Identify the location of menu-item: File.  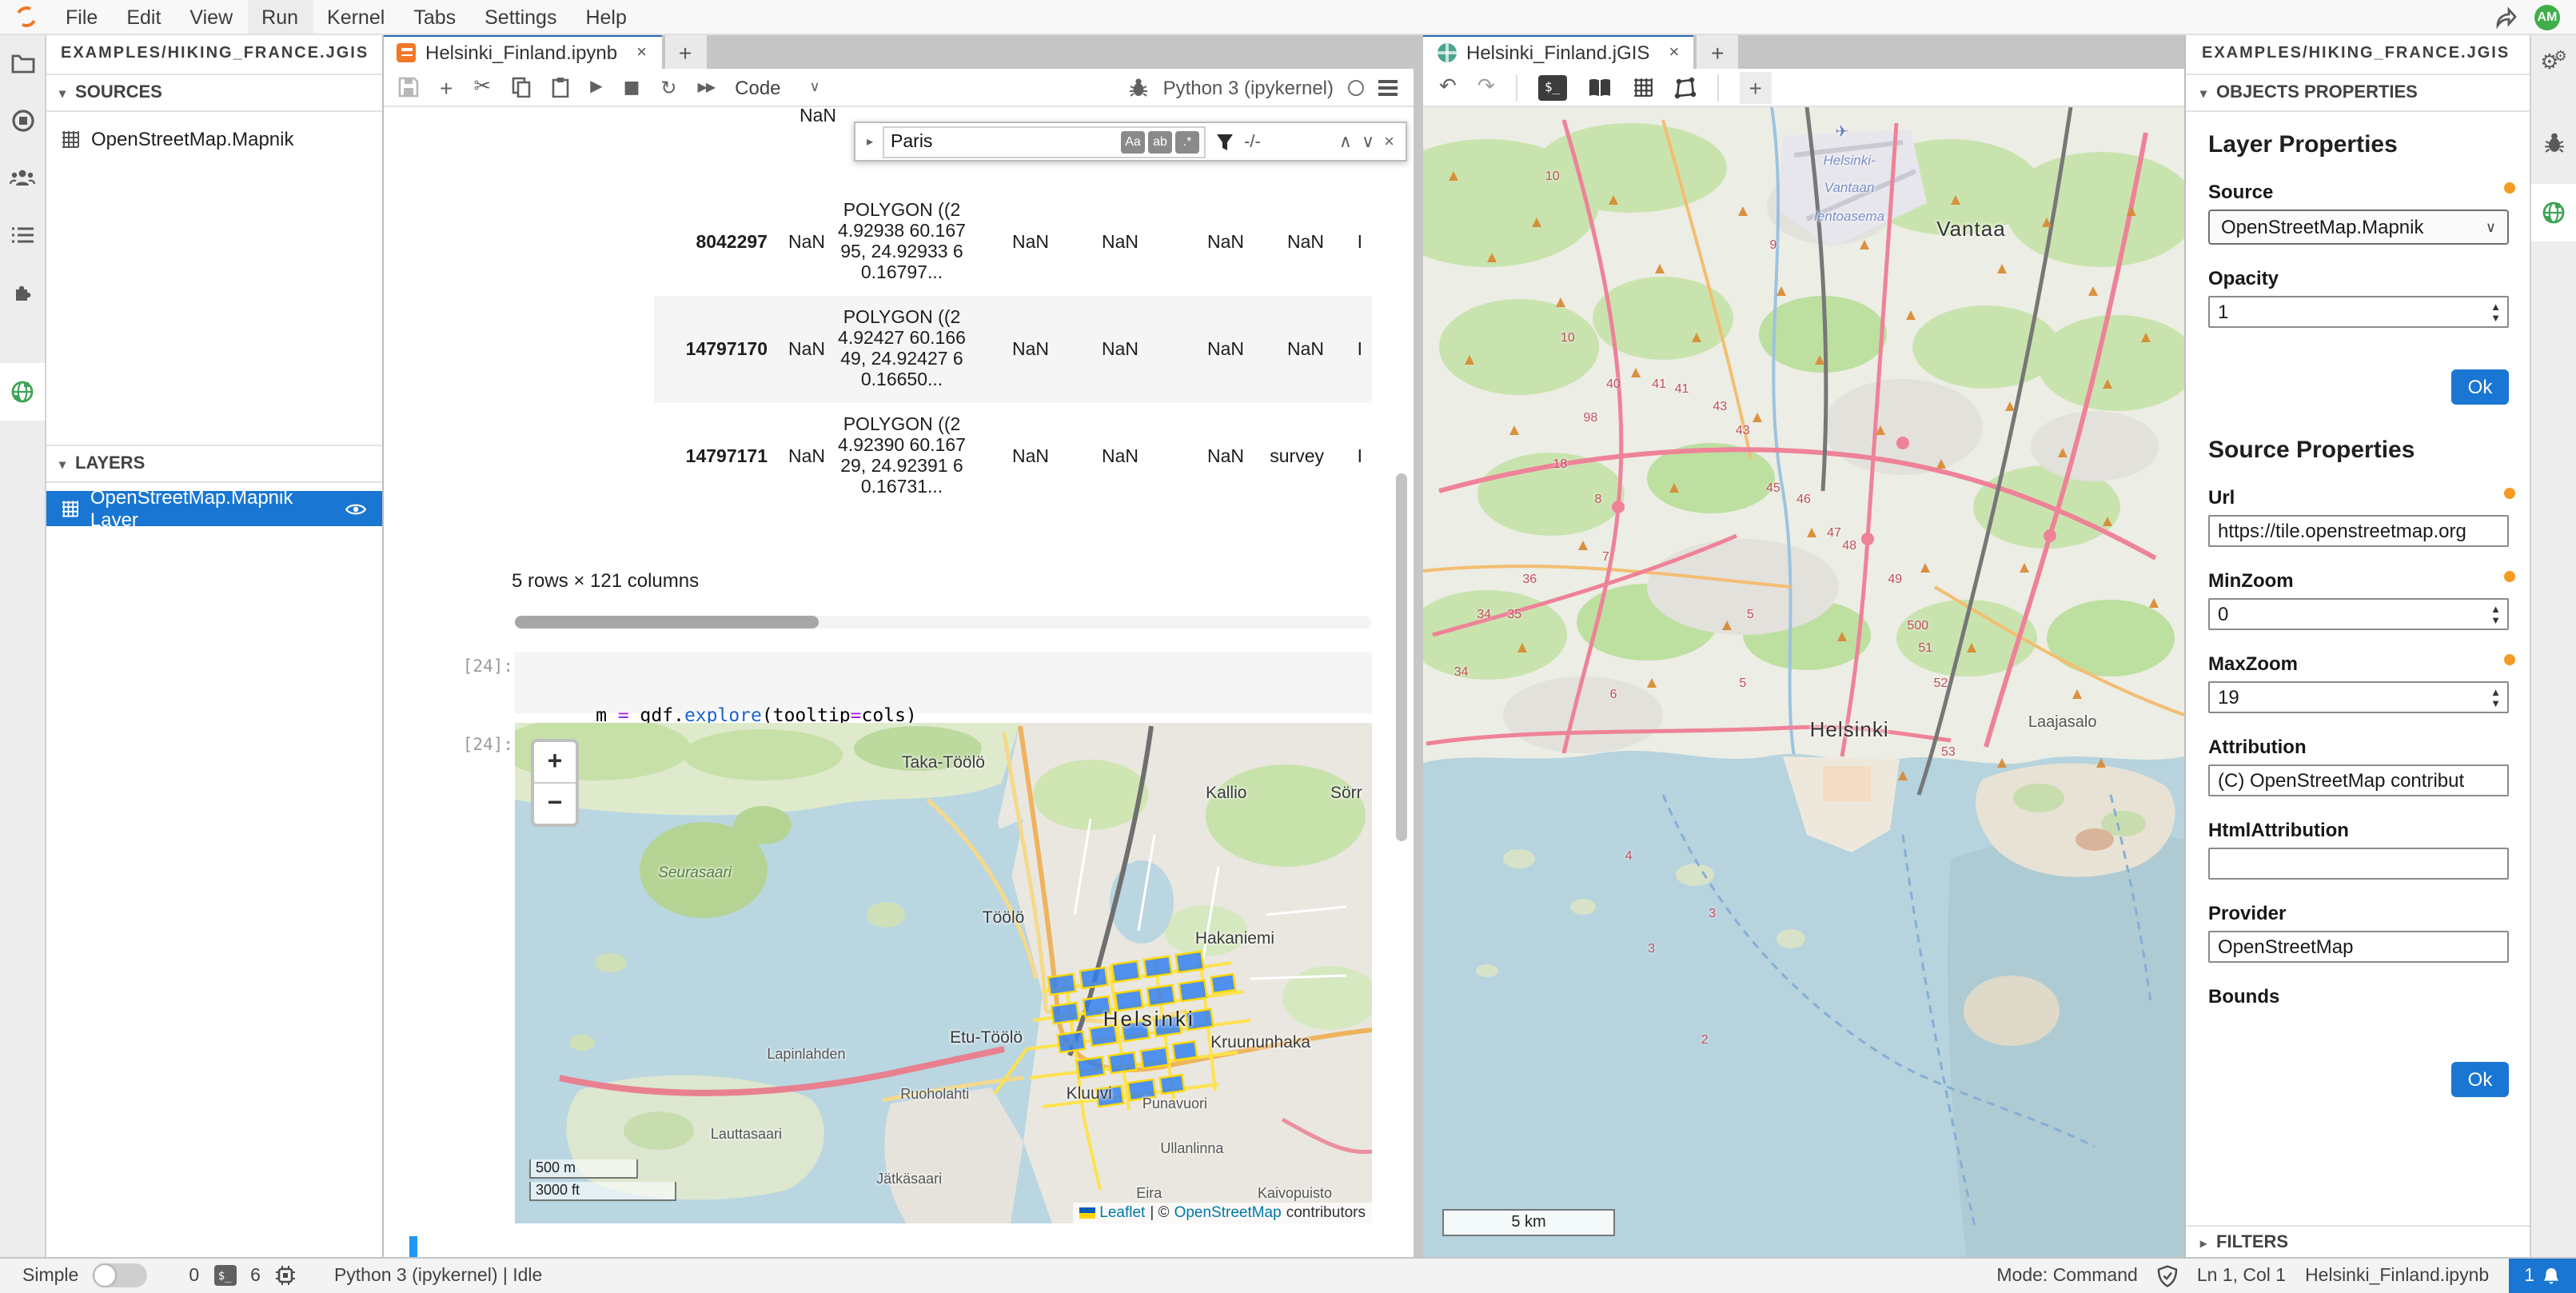
(81, 17).